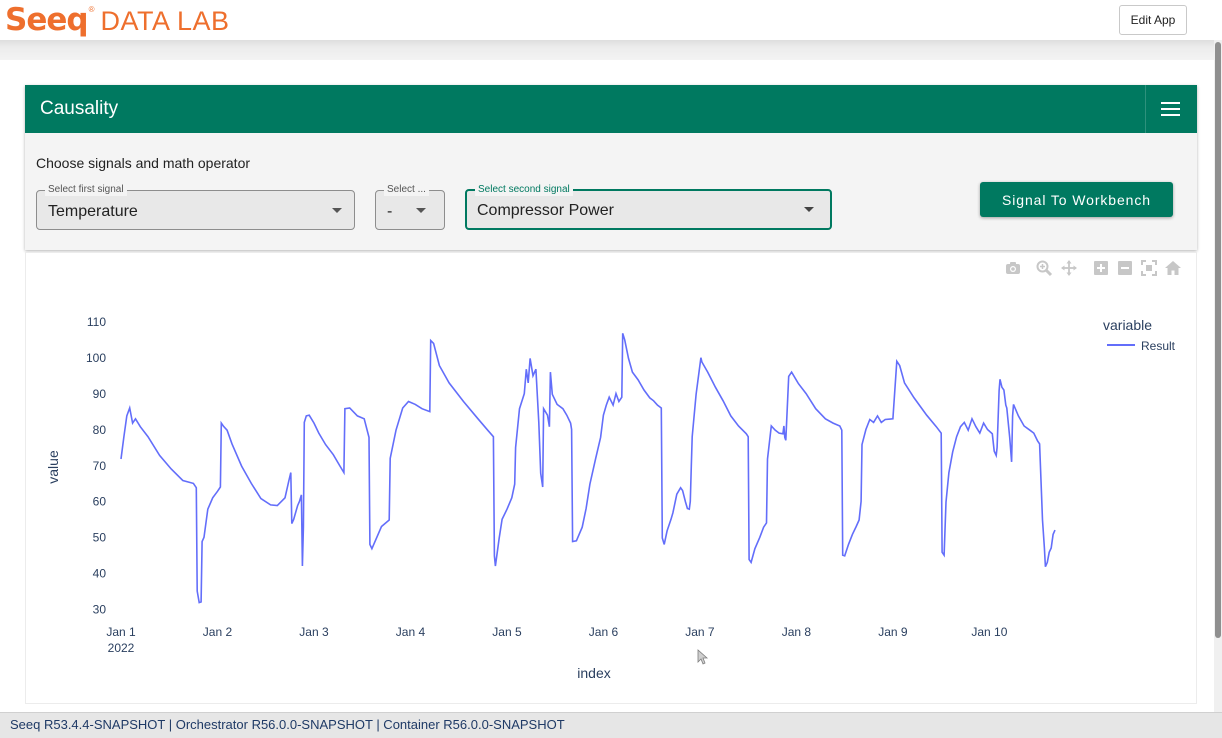 The height and width of the screenshot is (738, 1222). Describe the element at coordinates (53, 467) in the screenshot. I see `y-axis-title: value` at that location.